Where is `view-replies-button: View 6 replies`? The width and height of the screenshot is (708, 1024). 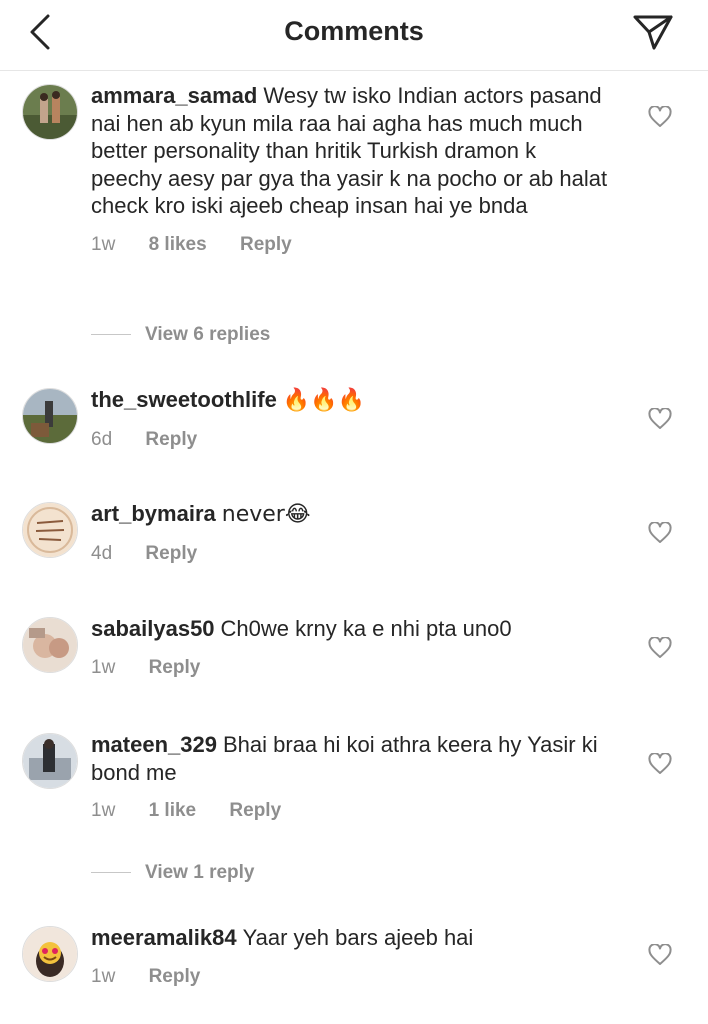
view-replies-button: View 6 replies is located at coordinates (180, 335).